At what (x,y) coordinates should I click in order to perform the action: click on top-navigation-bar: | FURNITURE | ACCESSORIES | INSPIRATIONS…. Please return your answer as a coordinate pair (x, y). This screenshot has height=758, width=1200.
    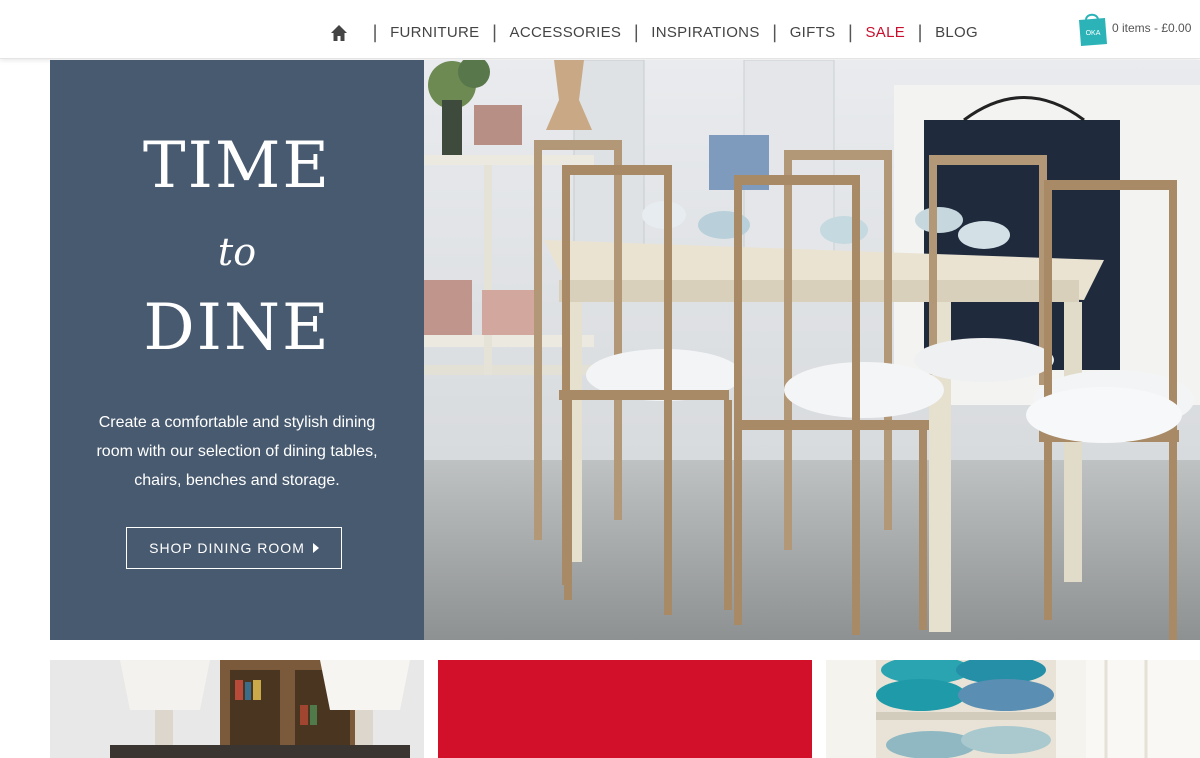
    Looking at the image, I should click on (600, 29).